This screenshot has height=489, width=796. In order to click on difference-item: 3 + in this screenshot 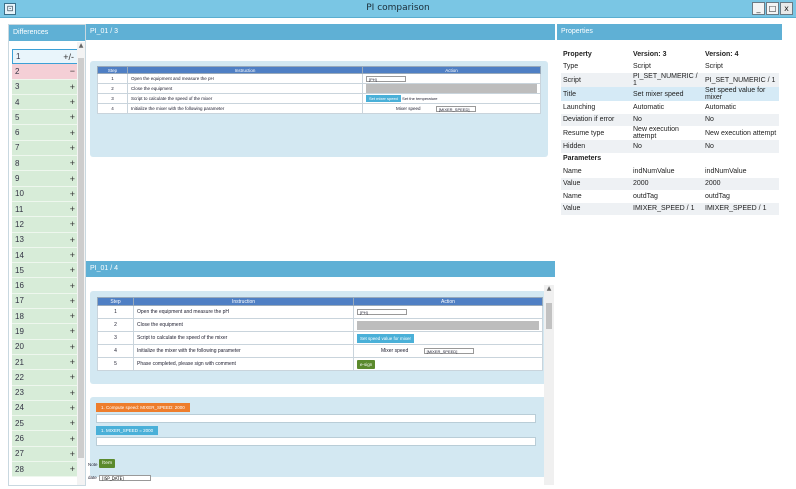, I will do `click(45, 87)`.